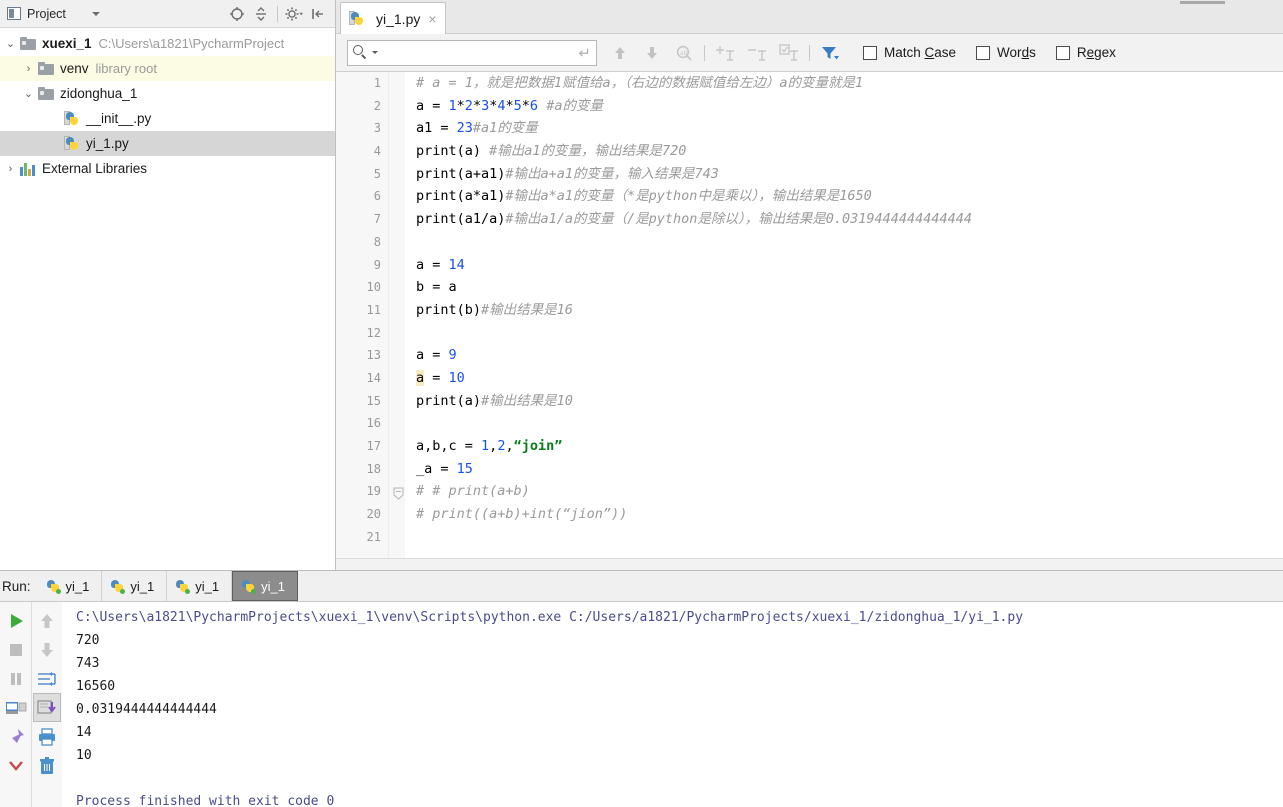 The height and width of the screenshot is (807, 1283). What do you see at coordinates (478, 52) in the screenshot?
I see `search-input` at bounding box center [478, 52].